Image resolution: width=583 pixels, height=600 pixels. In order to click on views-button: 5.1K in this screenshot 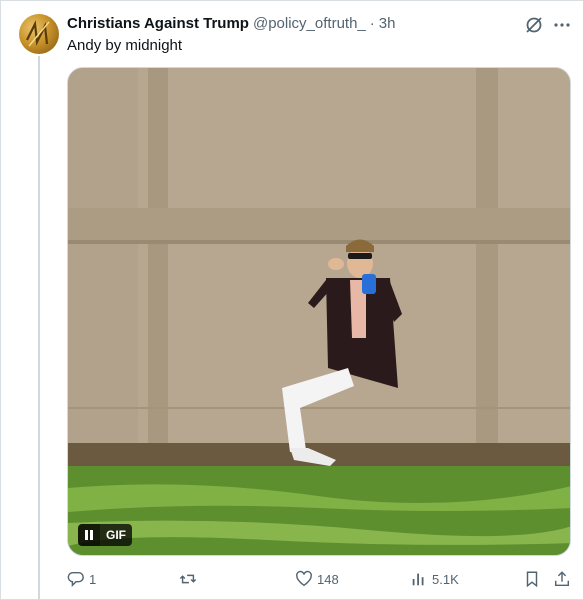, I will do `click(434, 579)`.